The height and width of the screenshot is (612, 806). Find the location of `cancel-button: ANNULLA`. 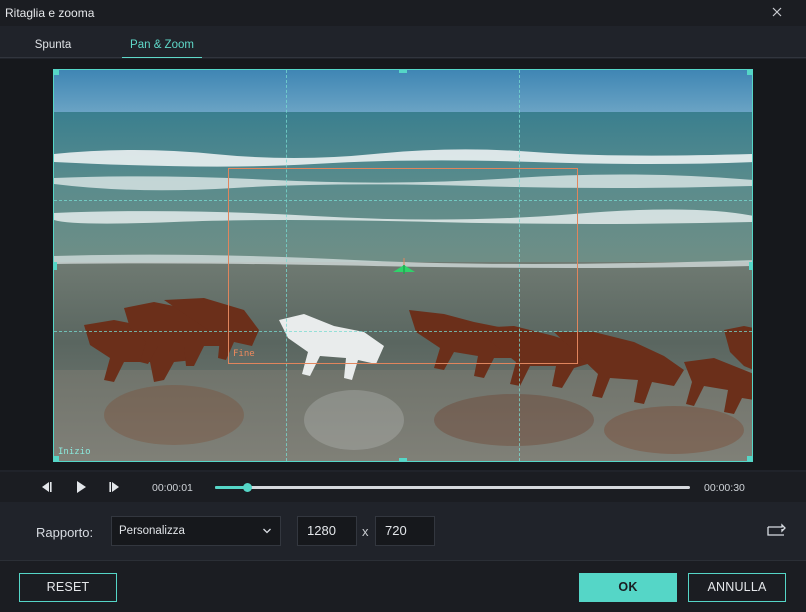

cancel-button: ANNULLA is located at coordinates (737, 587).